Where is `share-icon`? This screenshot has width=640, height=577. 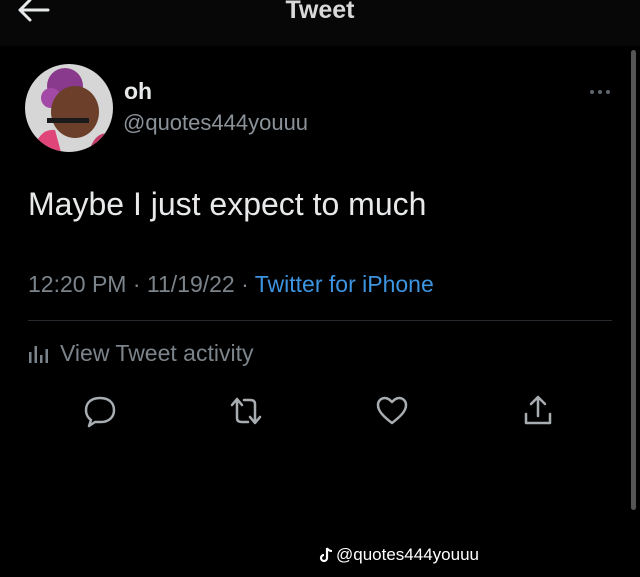
share-icon is located at coordinates (538, 411).